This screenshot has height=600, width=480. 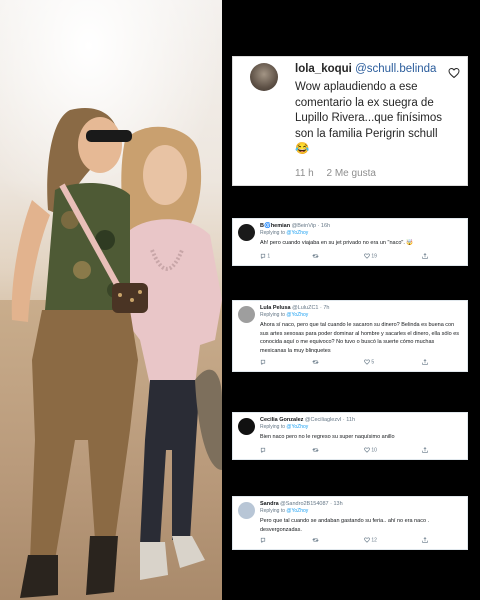 I want to click on like-icon: 10, so click(x=370, y=450).